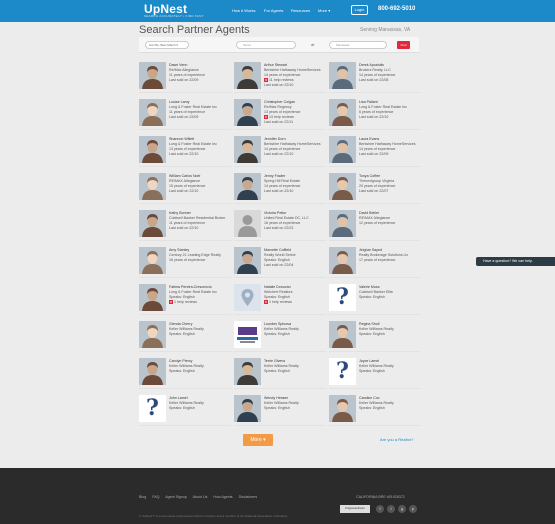 The image size is (555, 524). I want to click on more-button: More ▾, so click(258, 440).